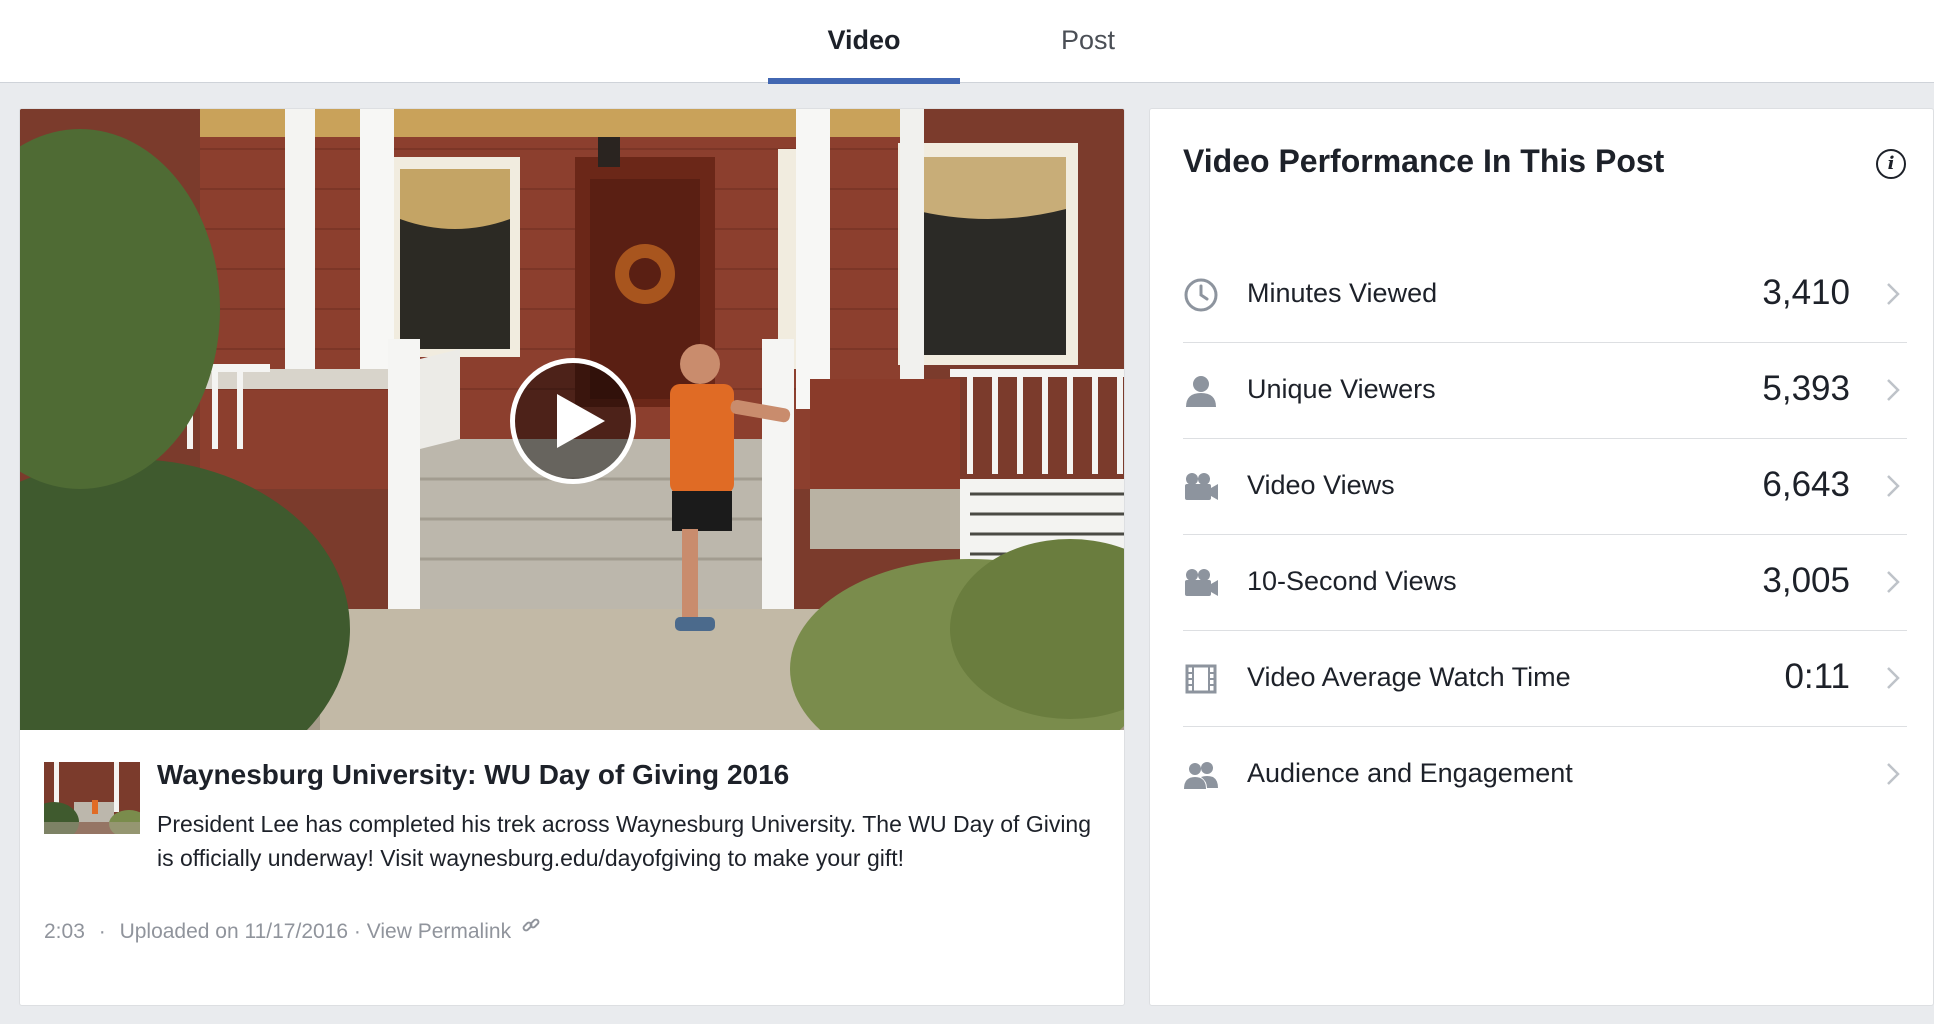 This screenshot has height=1024, width=1934. What do you see at coordinates (1088, 41) in the screenshot?
I see `tab-post: Post` at bounding box center [1088, 41].